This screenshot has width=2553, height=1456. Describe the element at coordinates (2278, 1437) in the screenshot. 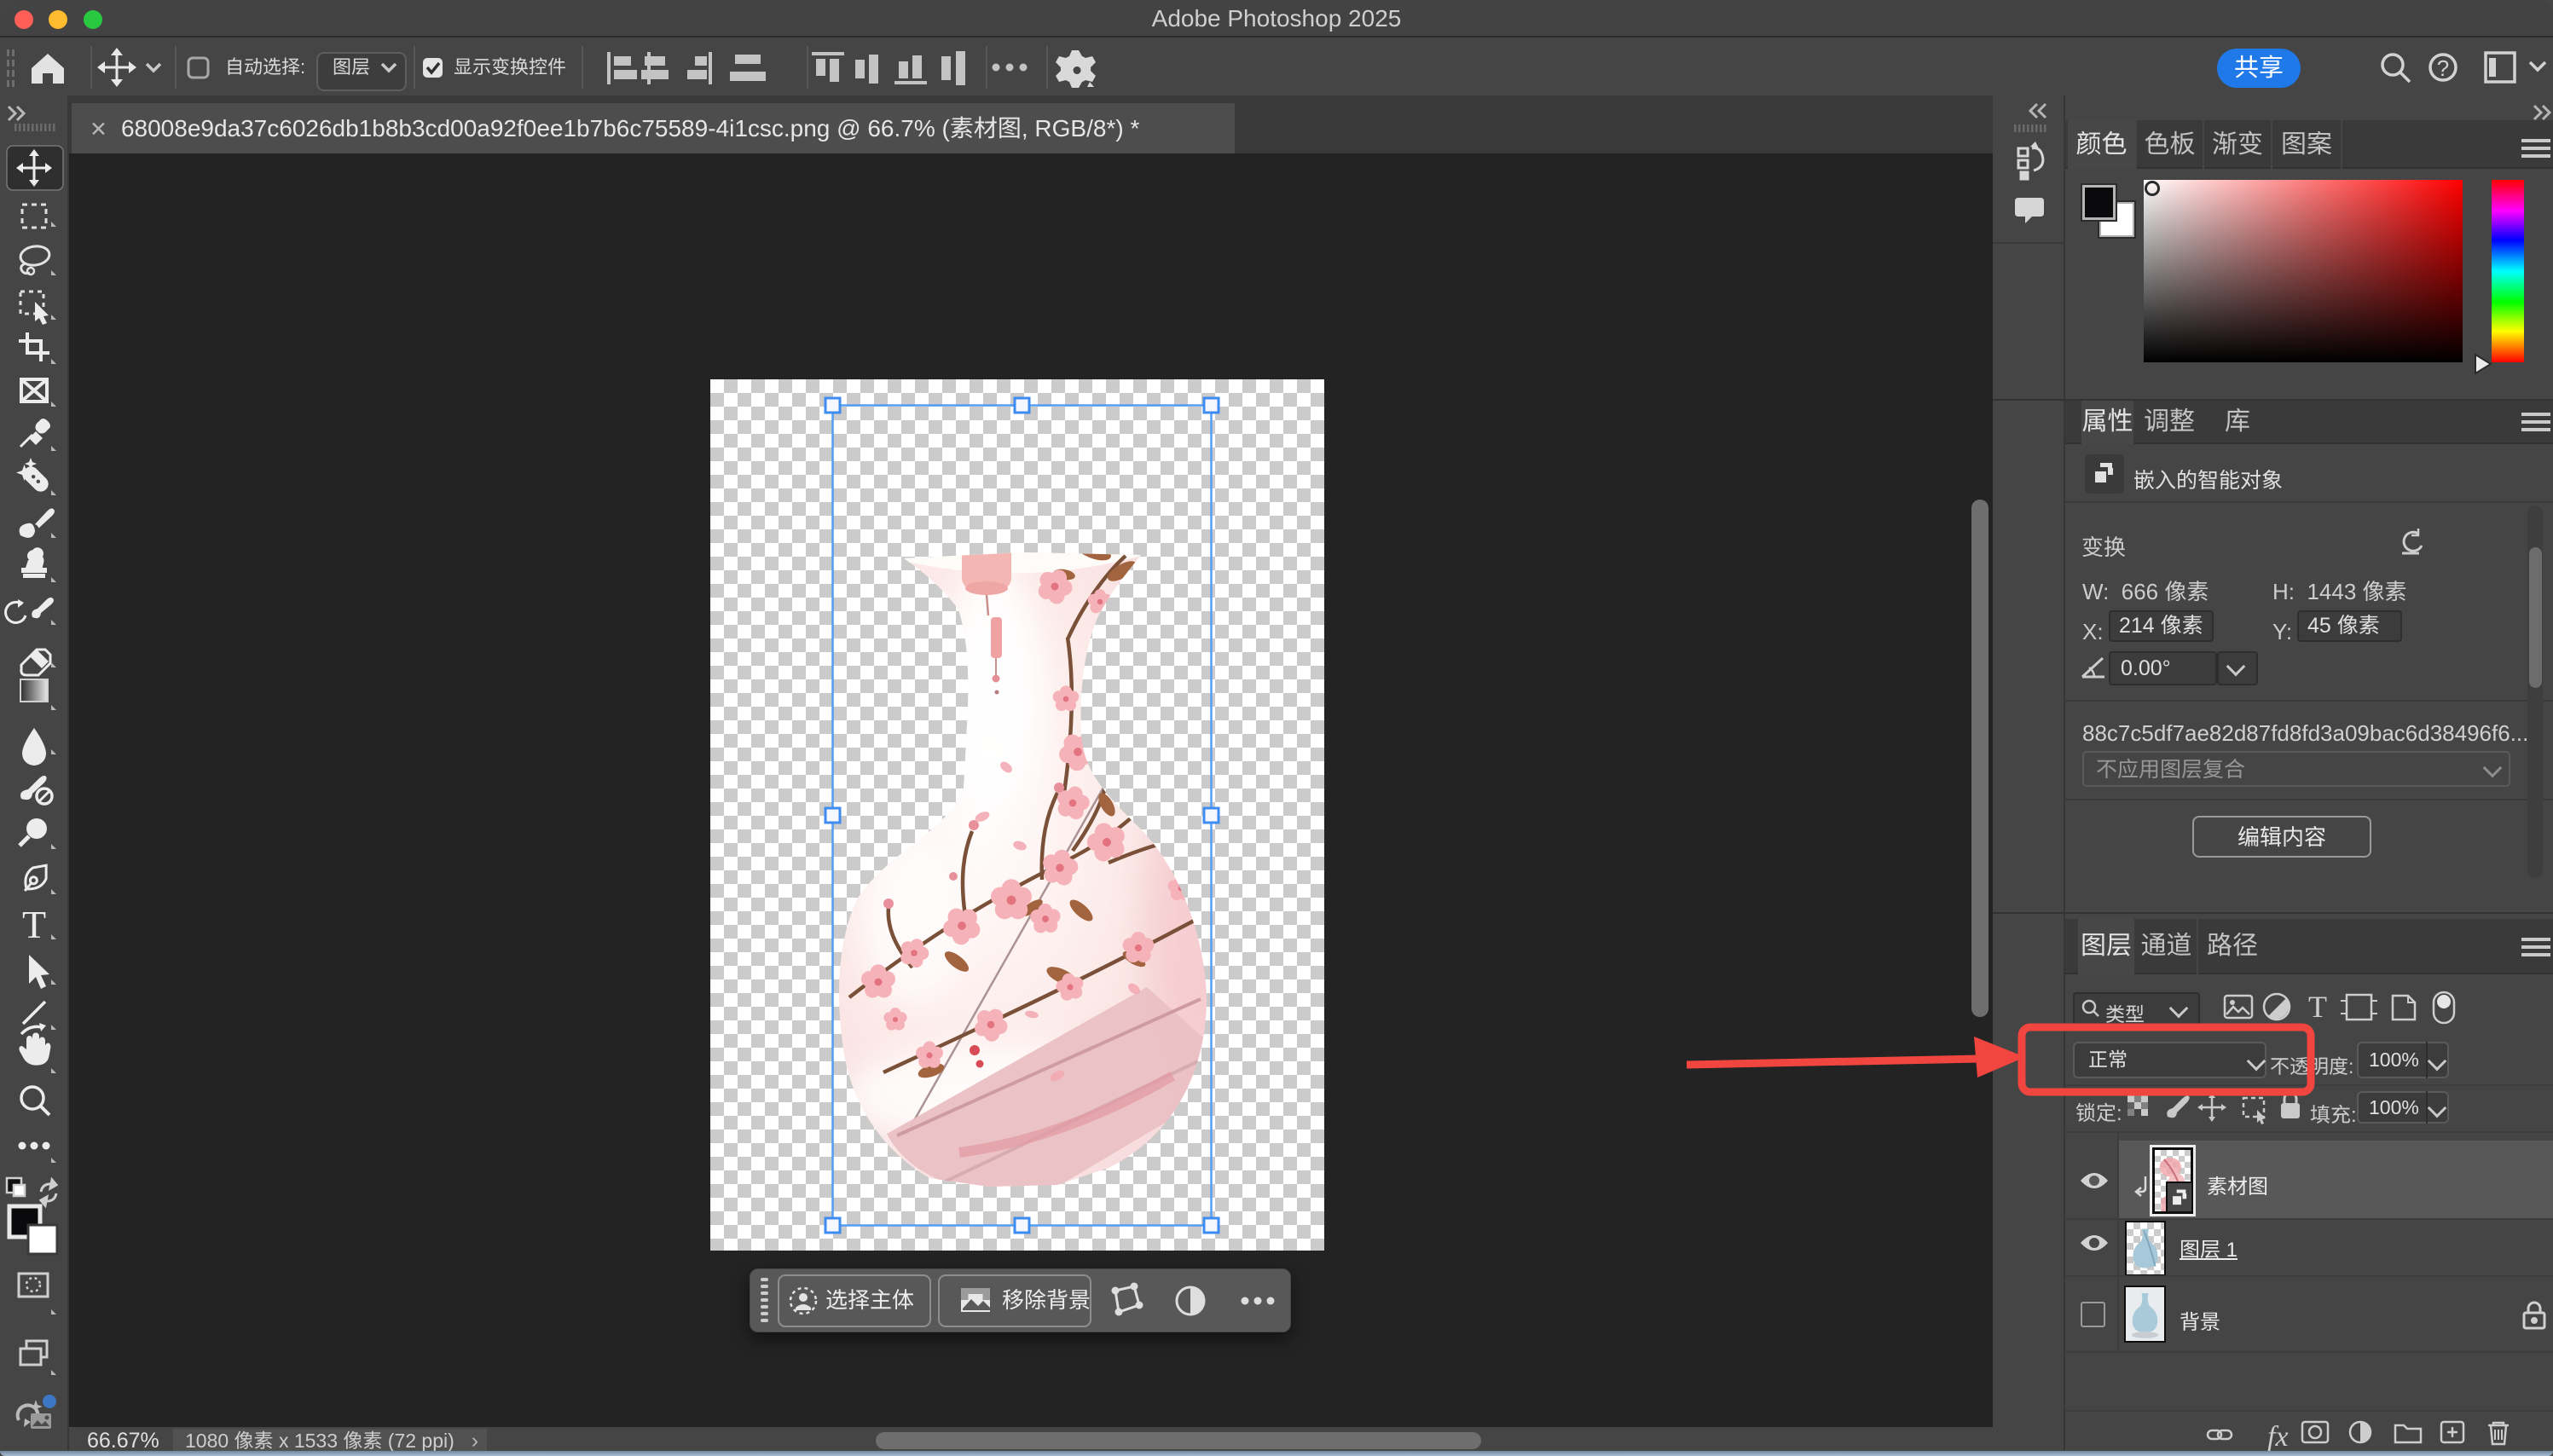

I see `svg-text: fx` at that location.